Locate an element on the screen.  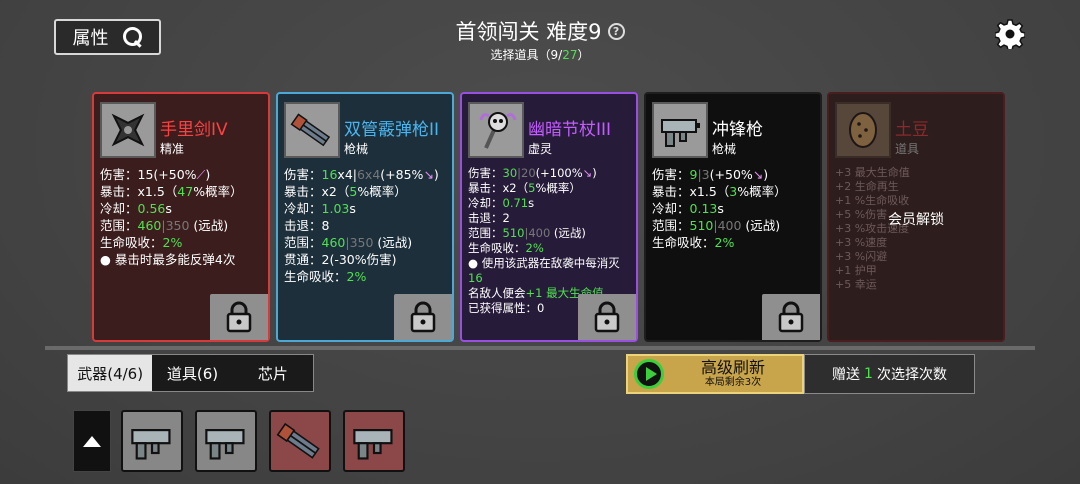
stat-damage: 伤害：16x4|6x4(+85%↘) is located at coordinates (361, 174).